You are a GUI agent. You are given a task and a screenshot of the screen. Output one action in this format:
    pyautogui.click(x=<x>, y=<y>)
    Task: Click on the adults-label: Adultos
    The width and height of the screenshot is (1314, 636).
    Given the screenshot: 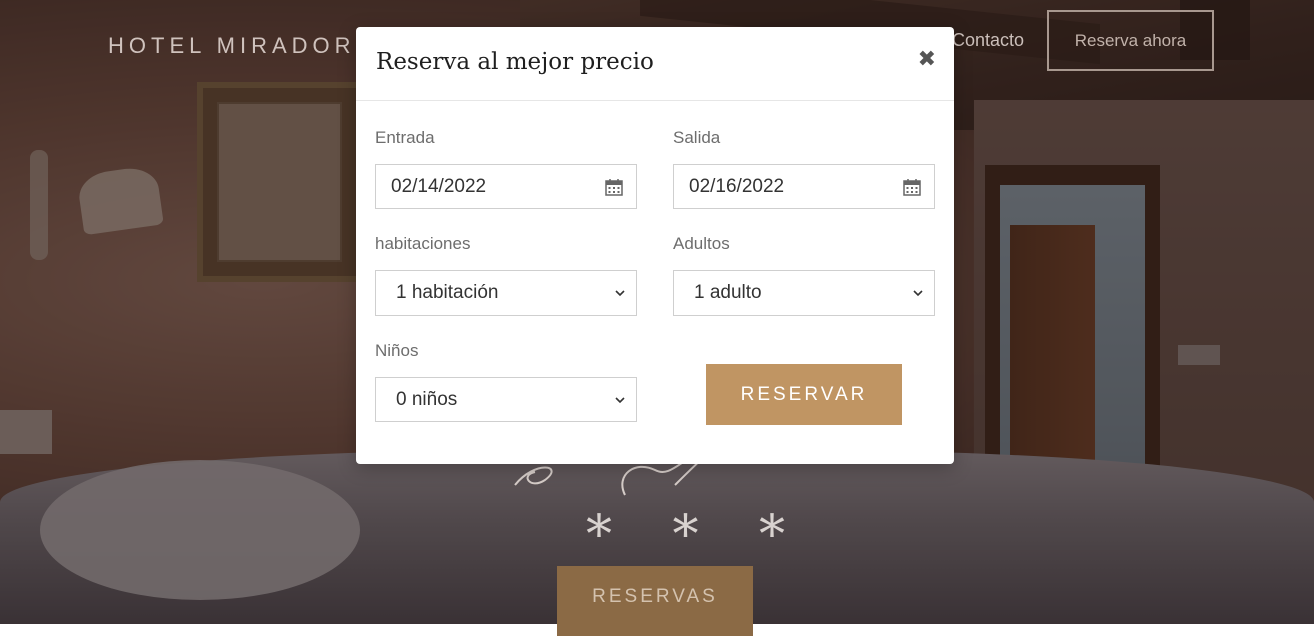 What is the action you would take?
    pyautogui.click(x=701, y=243)
    